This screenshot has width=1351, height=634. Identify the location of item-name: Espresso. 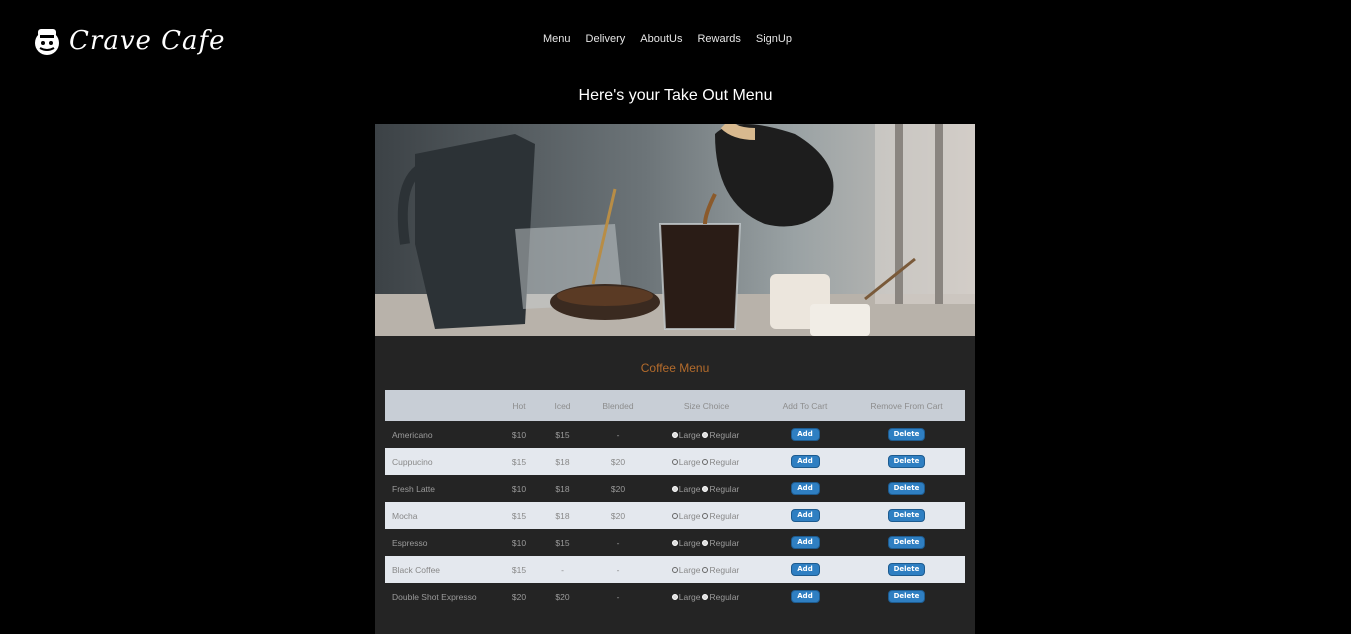
(410, 542).